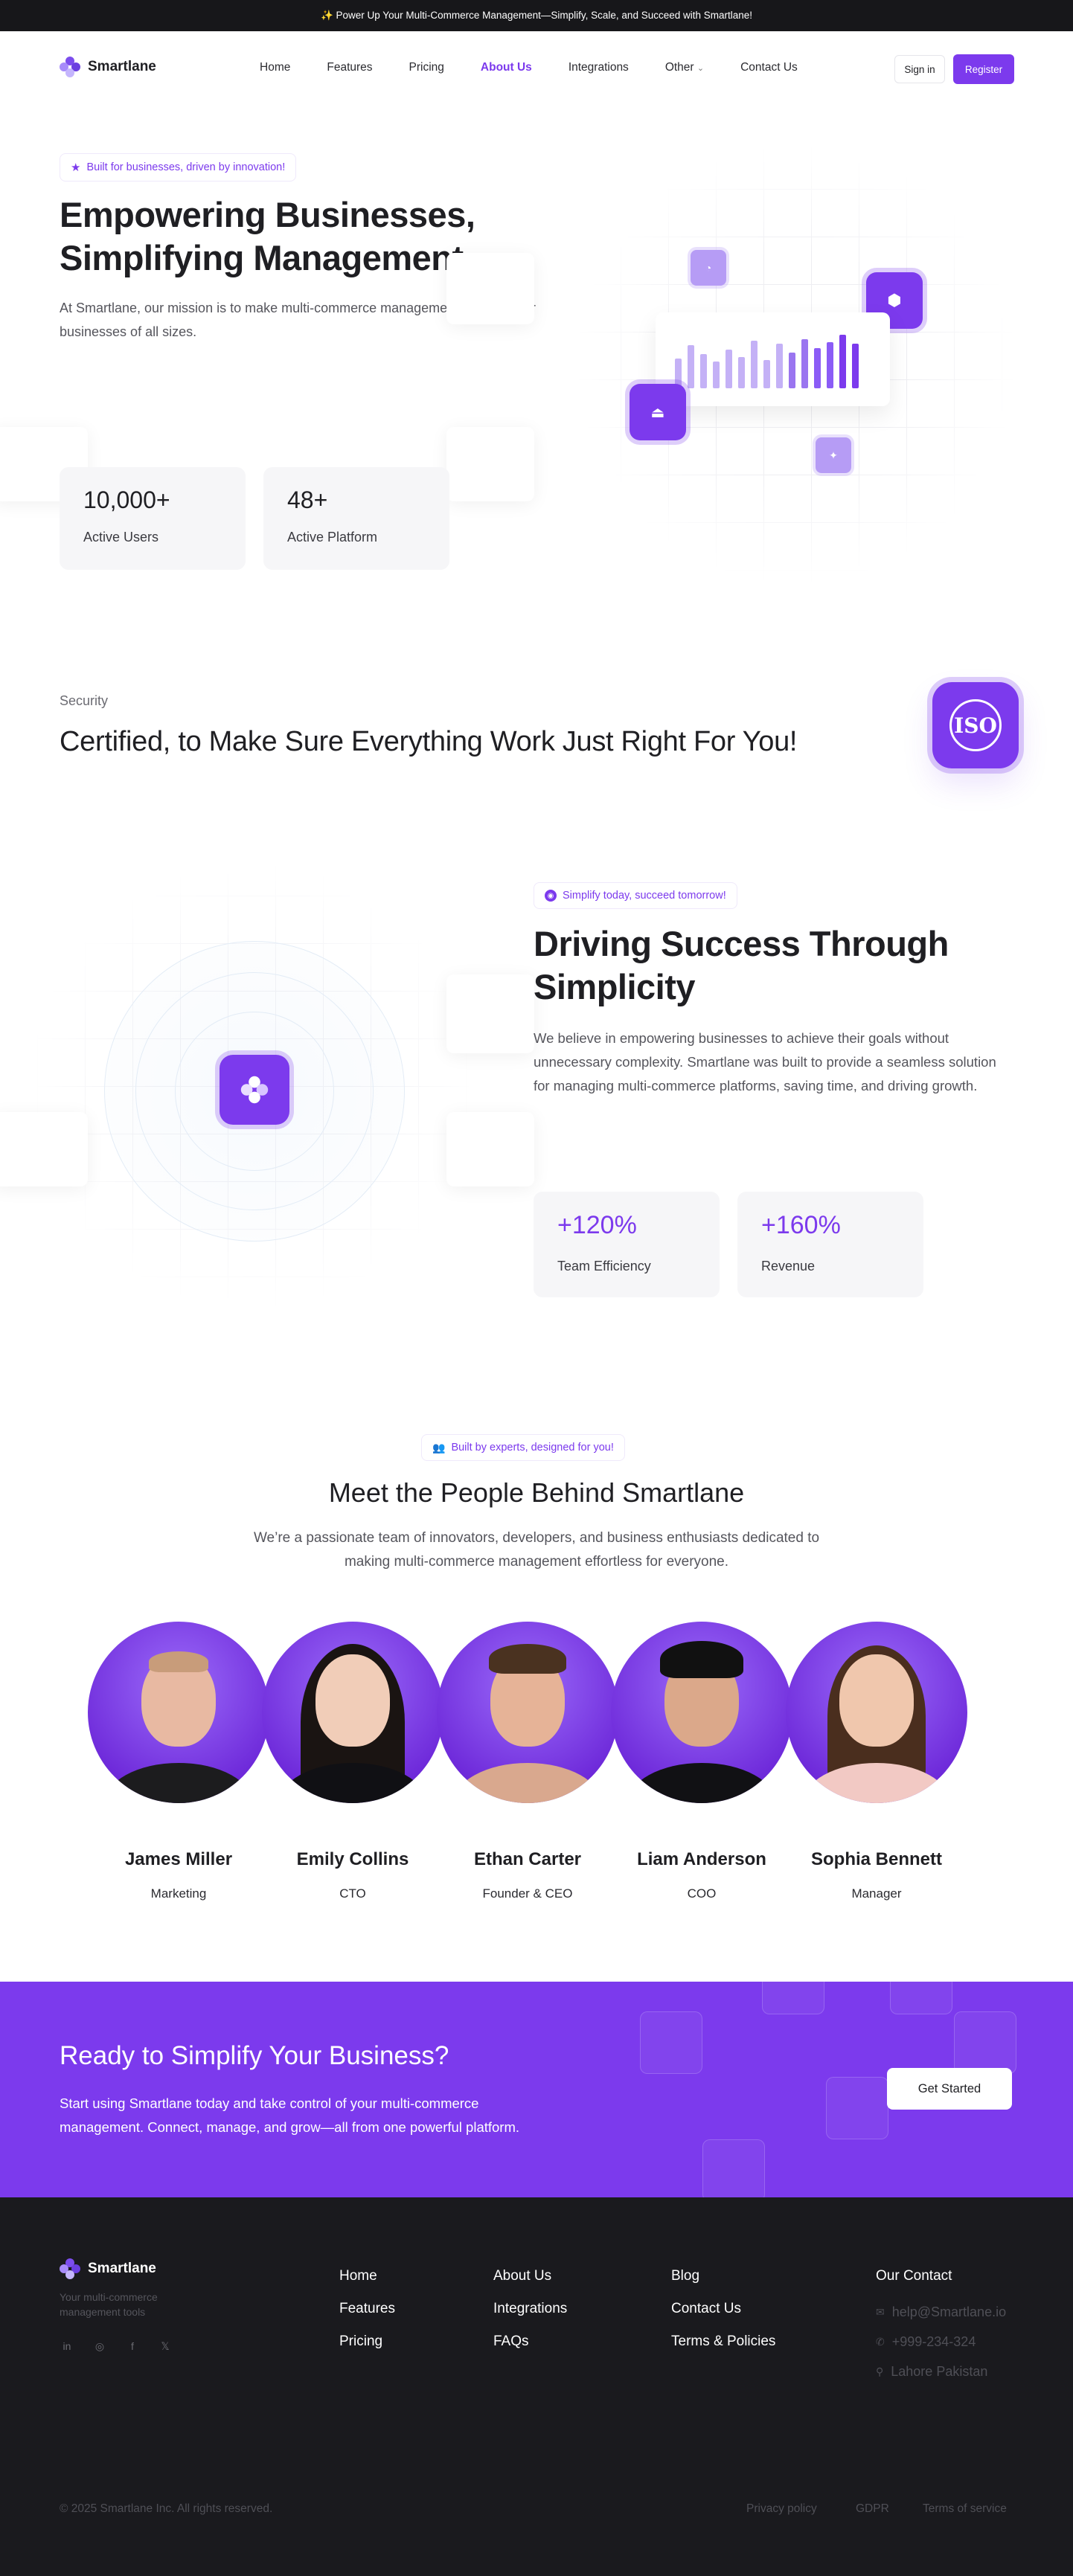 The height and width of the screenshot is (2576, 1073). I want to click on footer-column-2: About Us Integrations FAQs, so click(530, 2309).